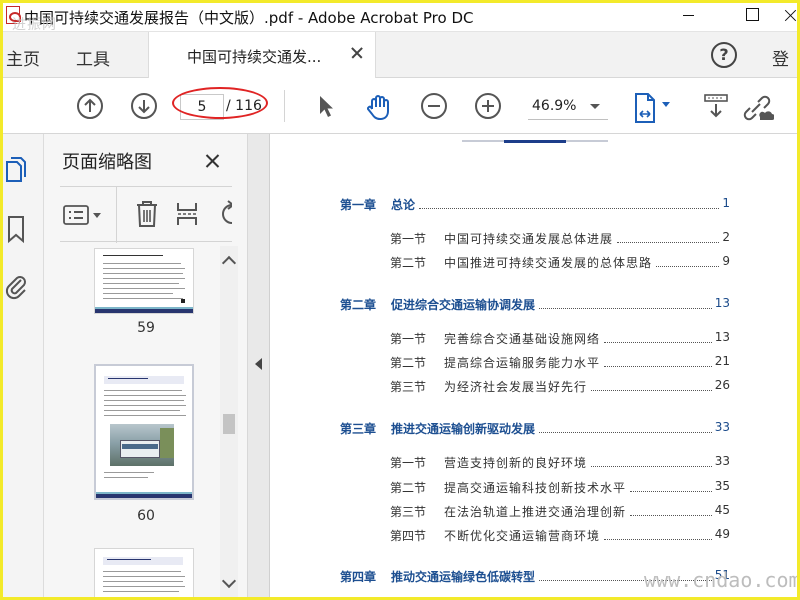  What do you see at coordinates (326, 106) in the screenshot?
I see `select-arrow-icon` at bounding box center [326, 106].